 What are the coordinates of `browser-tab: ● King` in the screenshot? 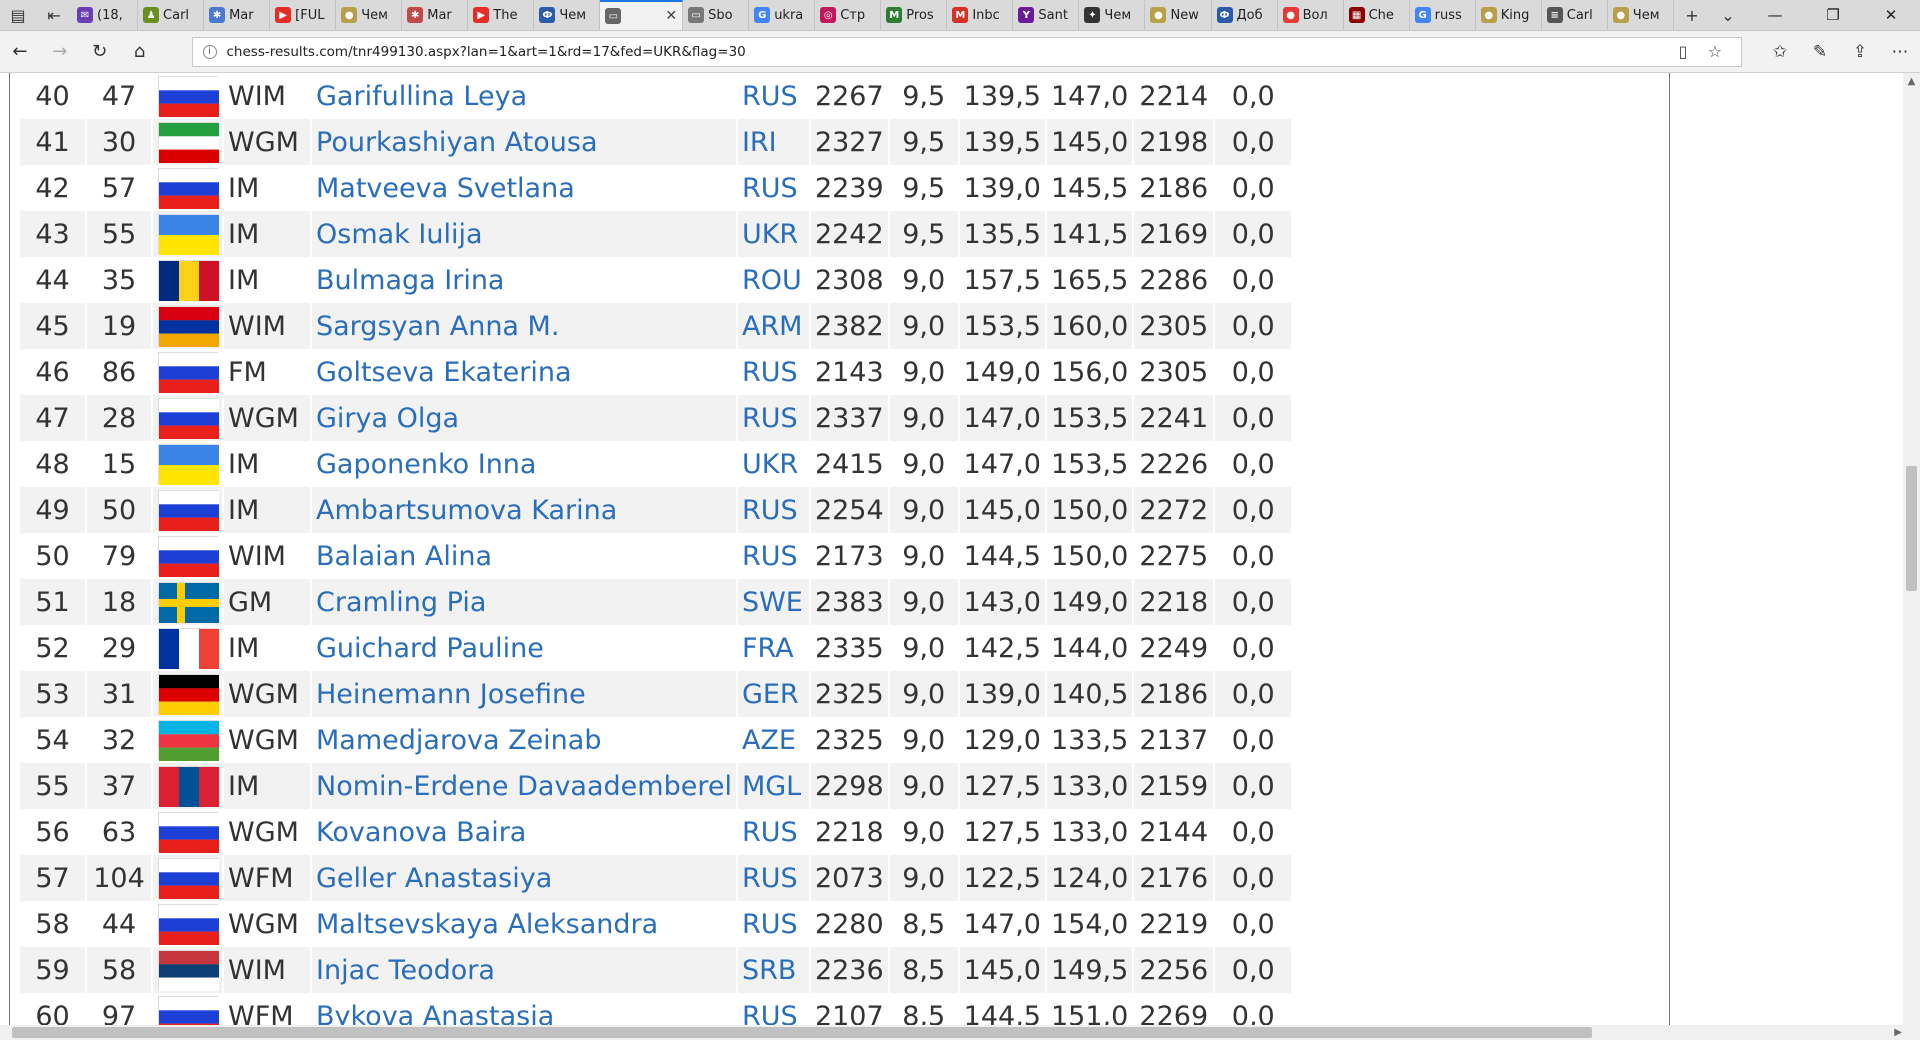 It's located at (1509, 15).